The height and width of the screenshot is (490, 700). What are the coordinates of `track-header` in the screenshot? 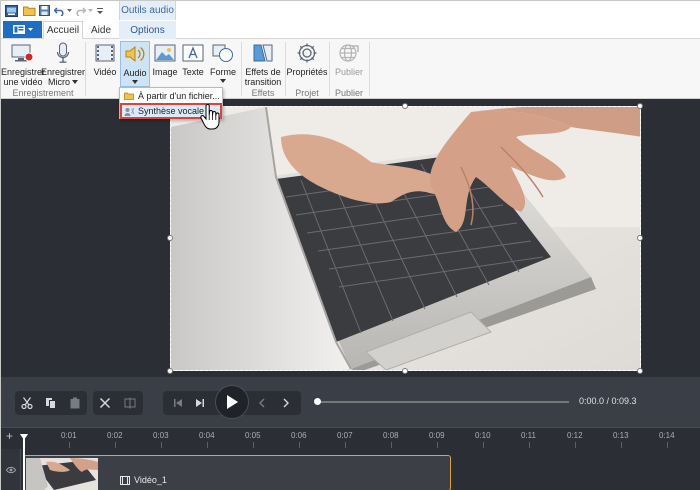 It's located at (11, 469).